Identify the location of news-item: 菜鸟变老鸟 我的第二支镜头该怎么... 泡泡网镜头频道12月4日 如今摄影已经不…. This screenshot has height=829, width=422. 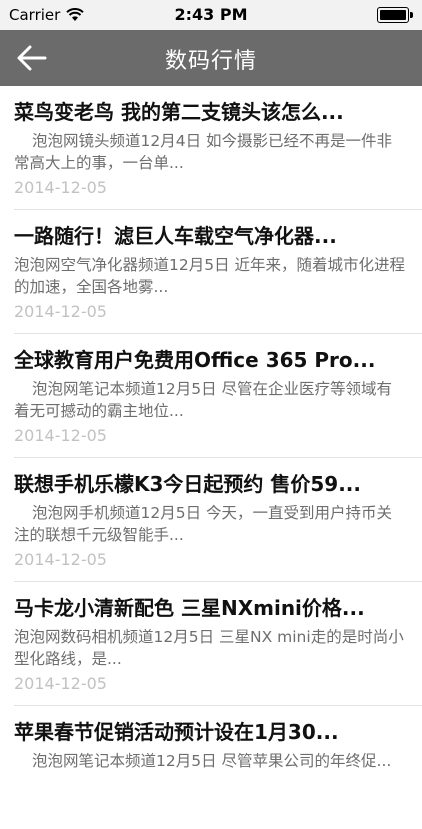
(218, 148).